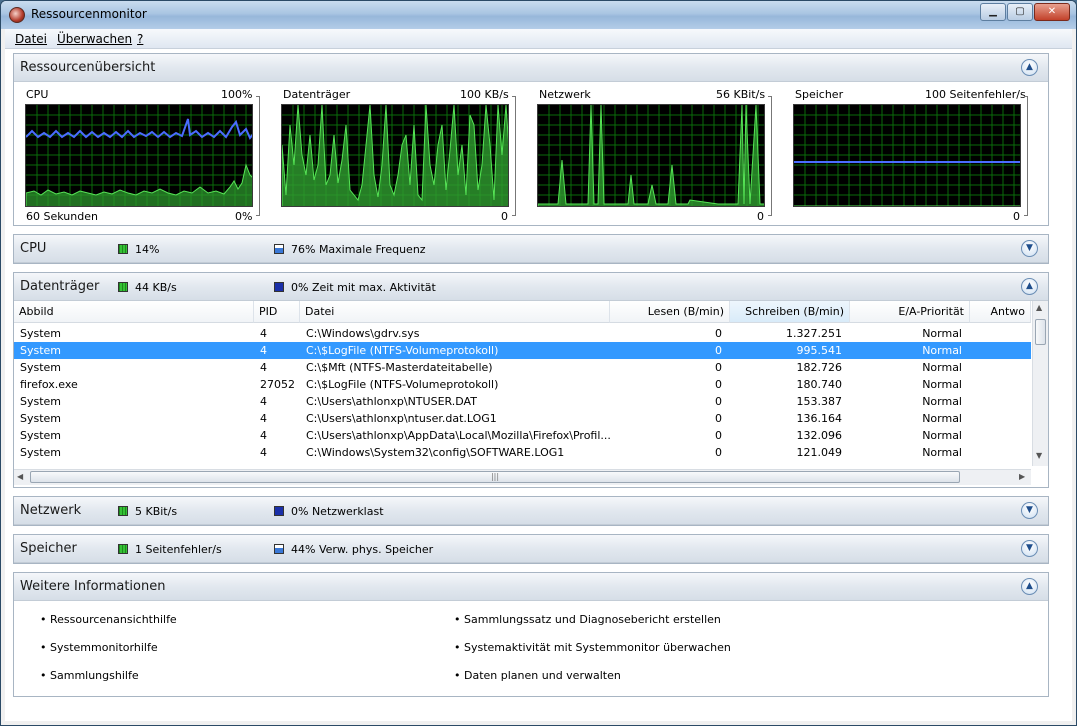 This screenshot has width=1077, height=726. I want to click on link-collection-help: Sammlungshilfe, so click(94, 675).